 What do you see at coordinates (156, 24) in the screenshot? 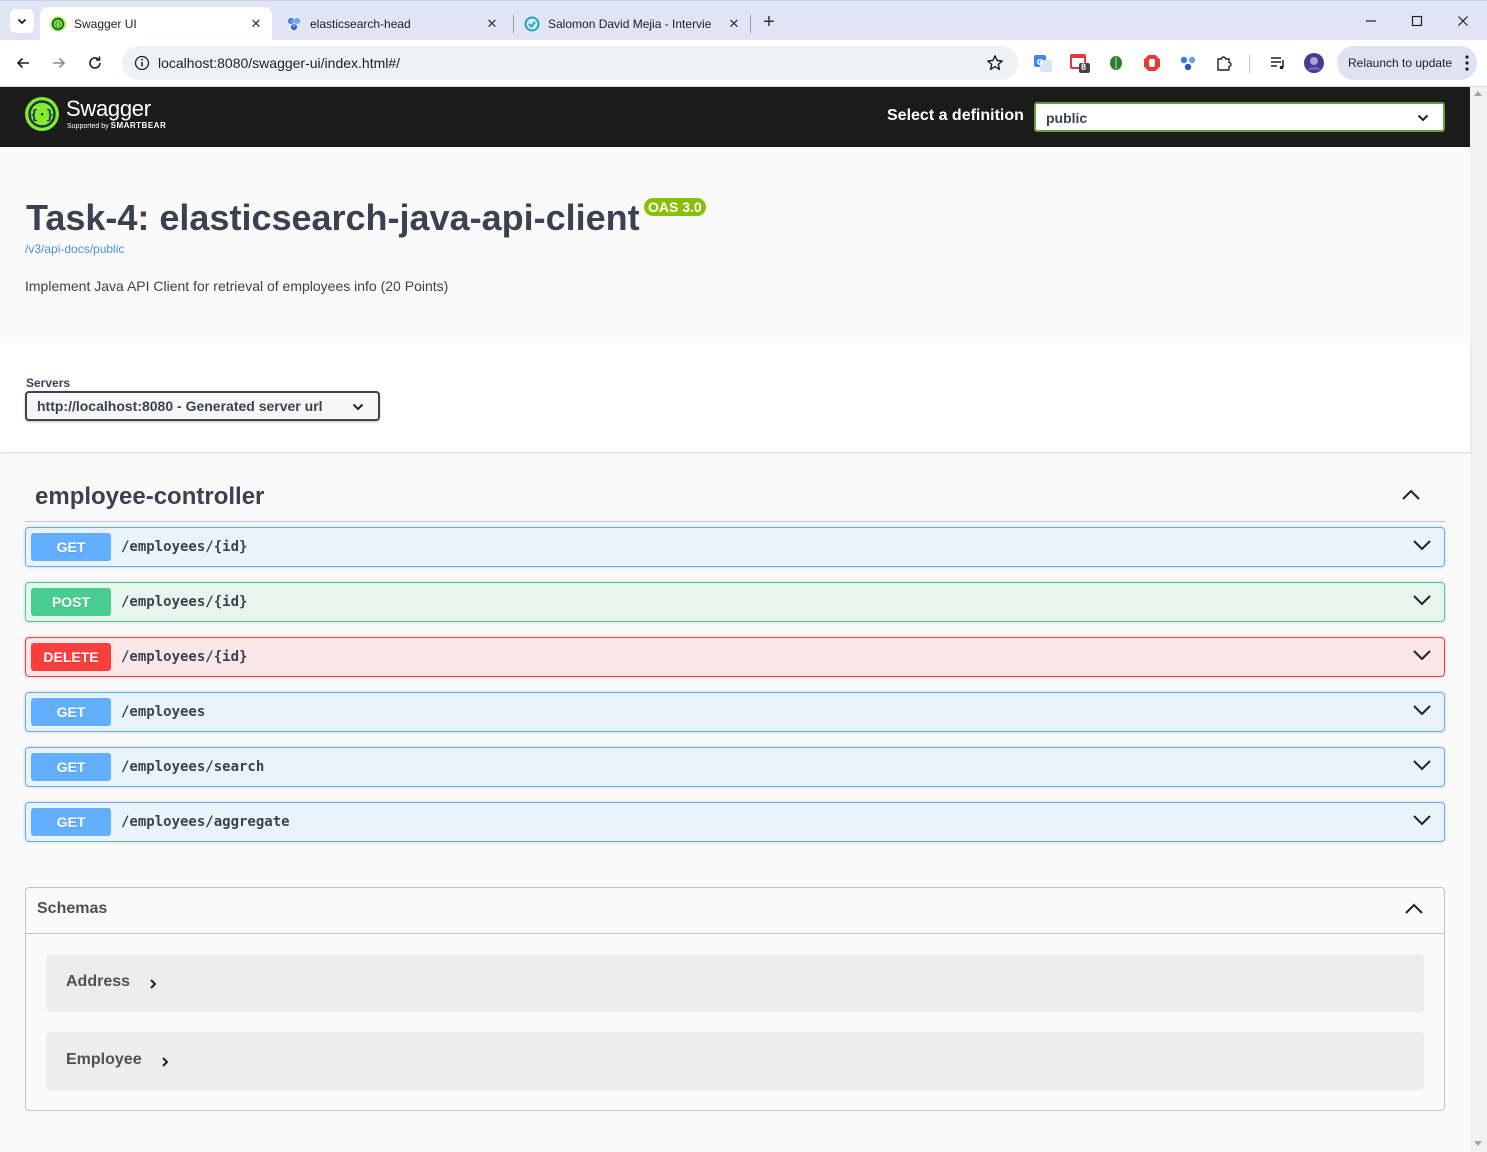
I see `tab-swagger-ui: {} Swagger UI ✕` at bounding box center [156, 24].